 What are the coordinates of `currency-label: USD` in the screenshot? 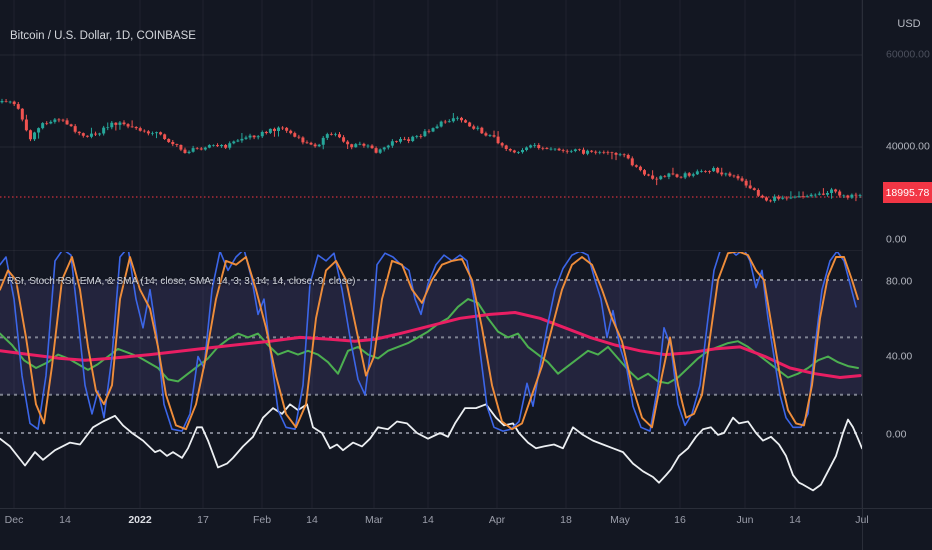 It's located at (909, 24).